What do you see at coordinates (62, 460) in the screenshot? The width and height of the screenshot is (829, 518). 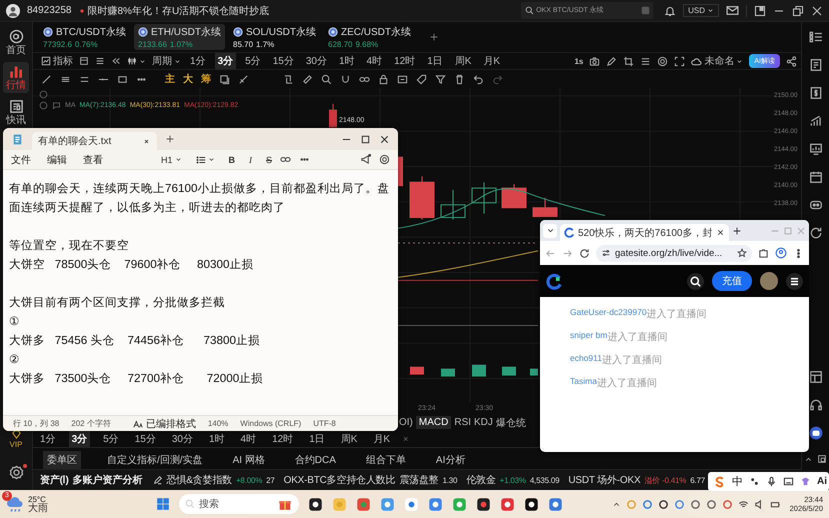 I see `panel-tab: 委单区` at bounding box center [62, 460].